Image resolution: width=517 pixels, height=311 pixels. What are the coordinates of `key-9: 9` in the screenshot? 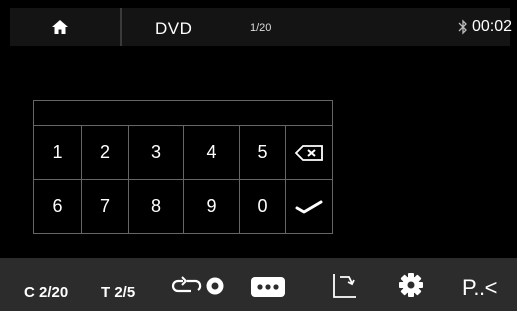 It's located at (212, 207).